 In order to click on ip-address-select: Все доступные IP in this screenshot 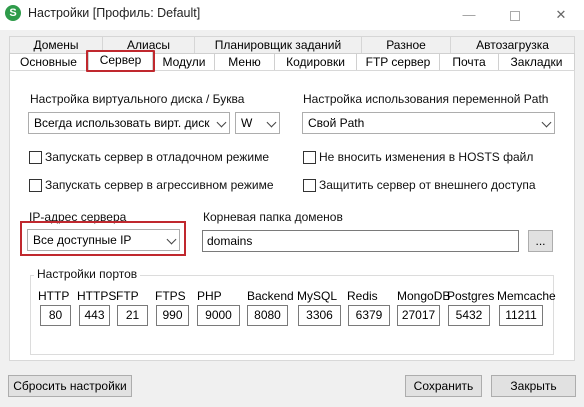, I will do `click(103, 240)`.